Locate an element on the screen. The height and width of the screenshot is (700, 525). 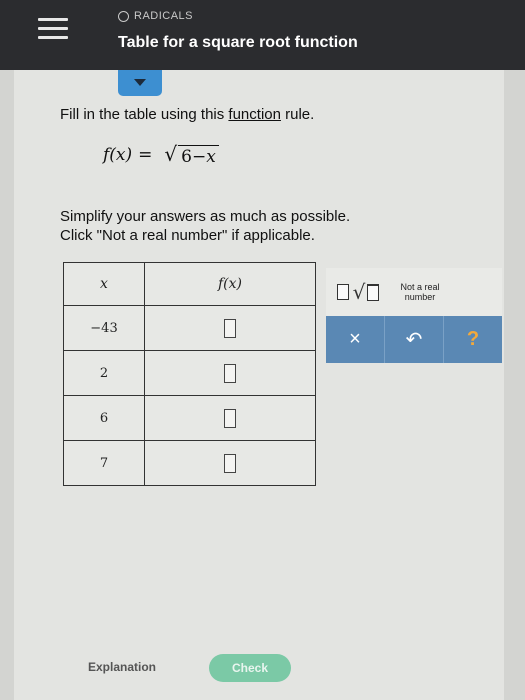
clear-button: × is located at coordinates (355, 339).